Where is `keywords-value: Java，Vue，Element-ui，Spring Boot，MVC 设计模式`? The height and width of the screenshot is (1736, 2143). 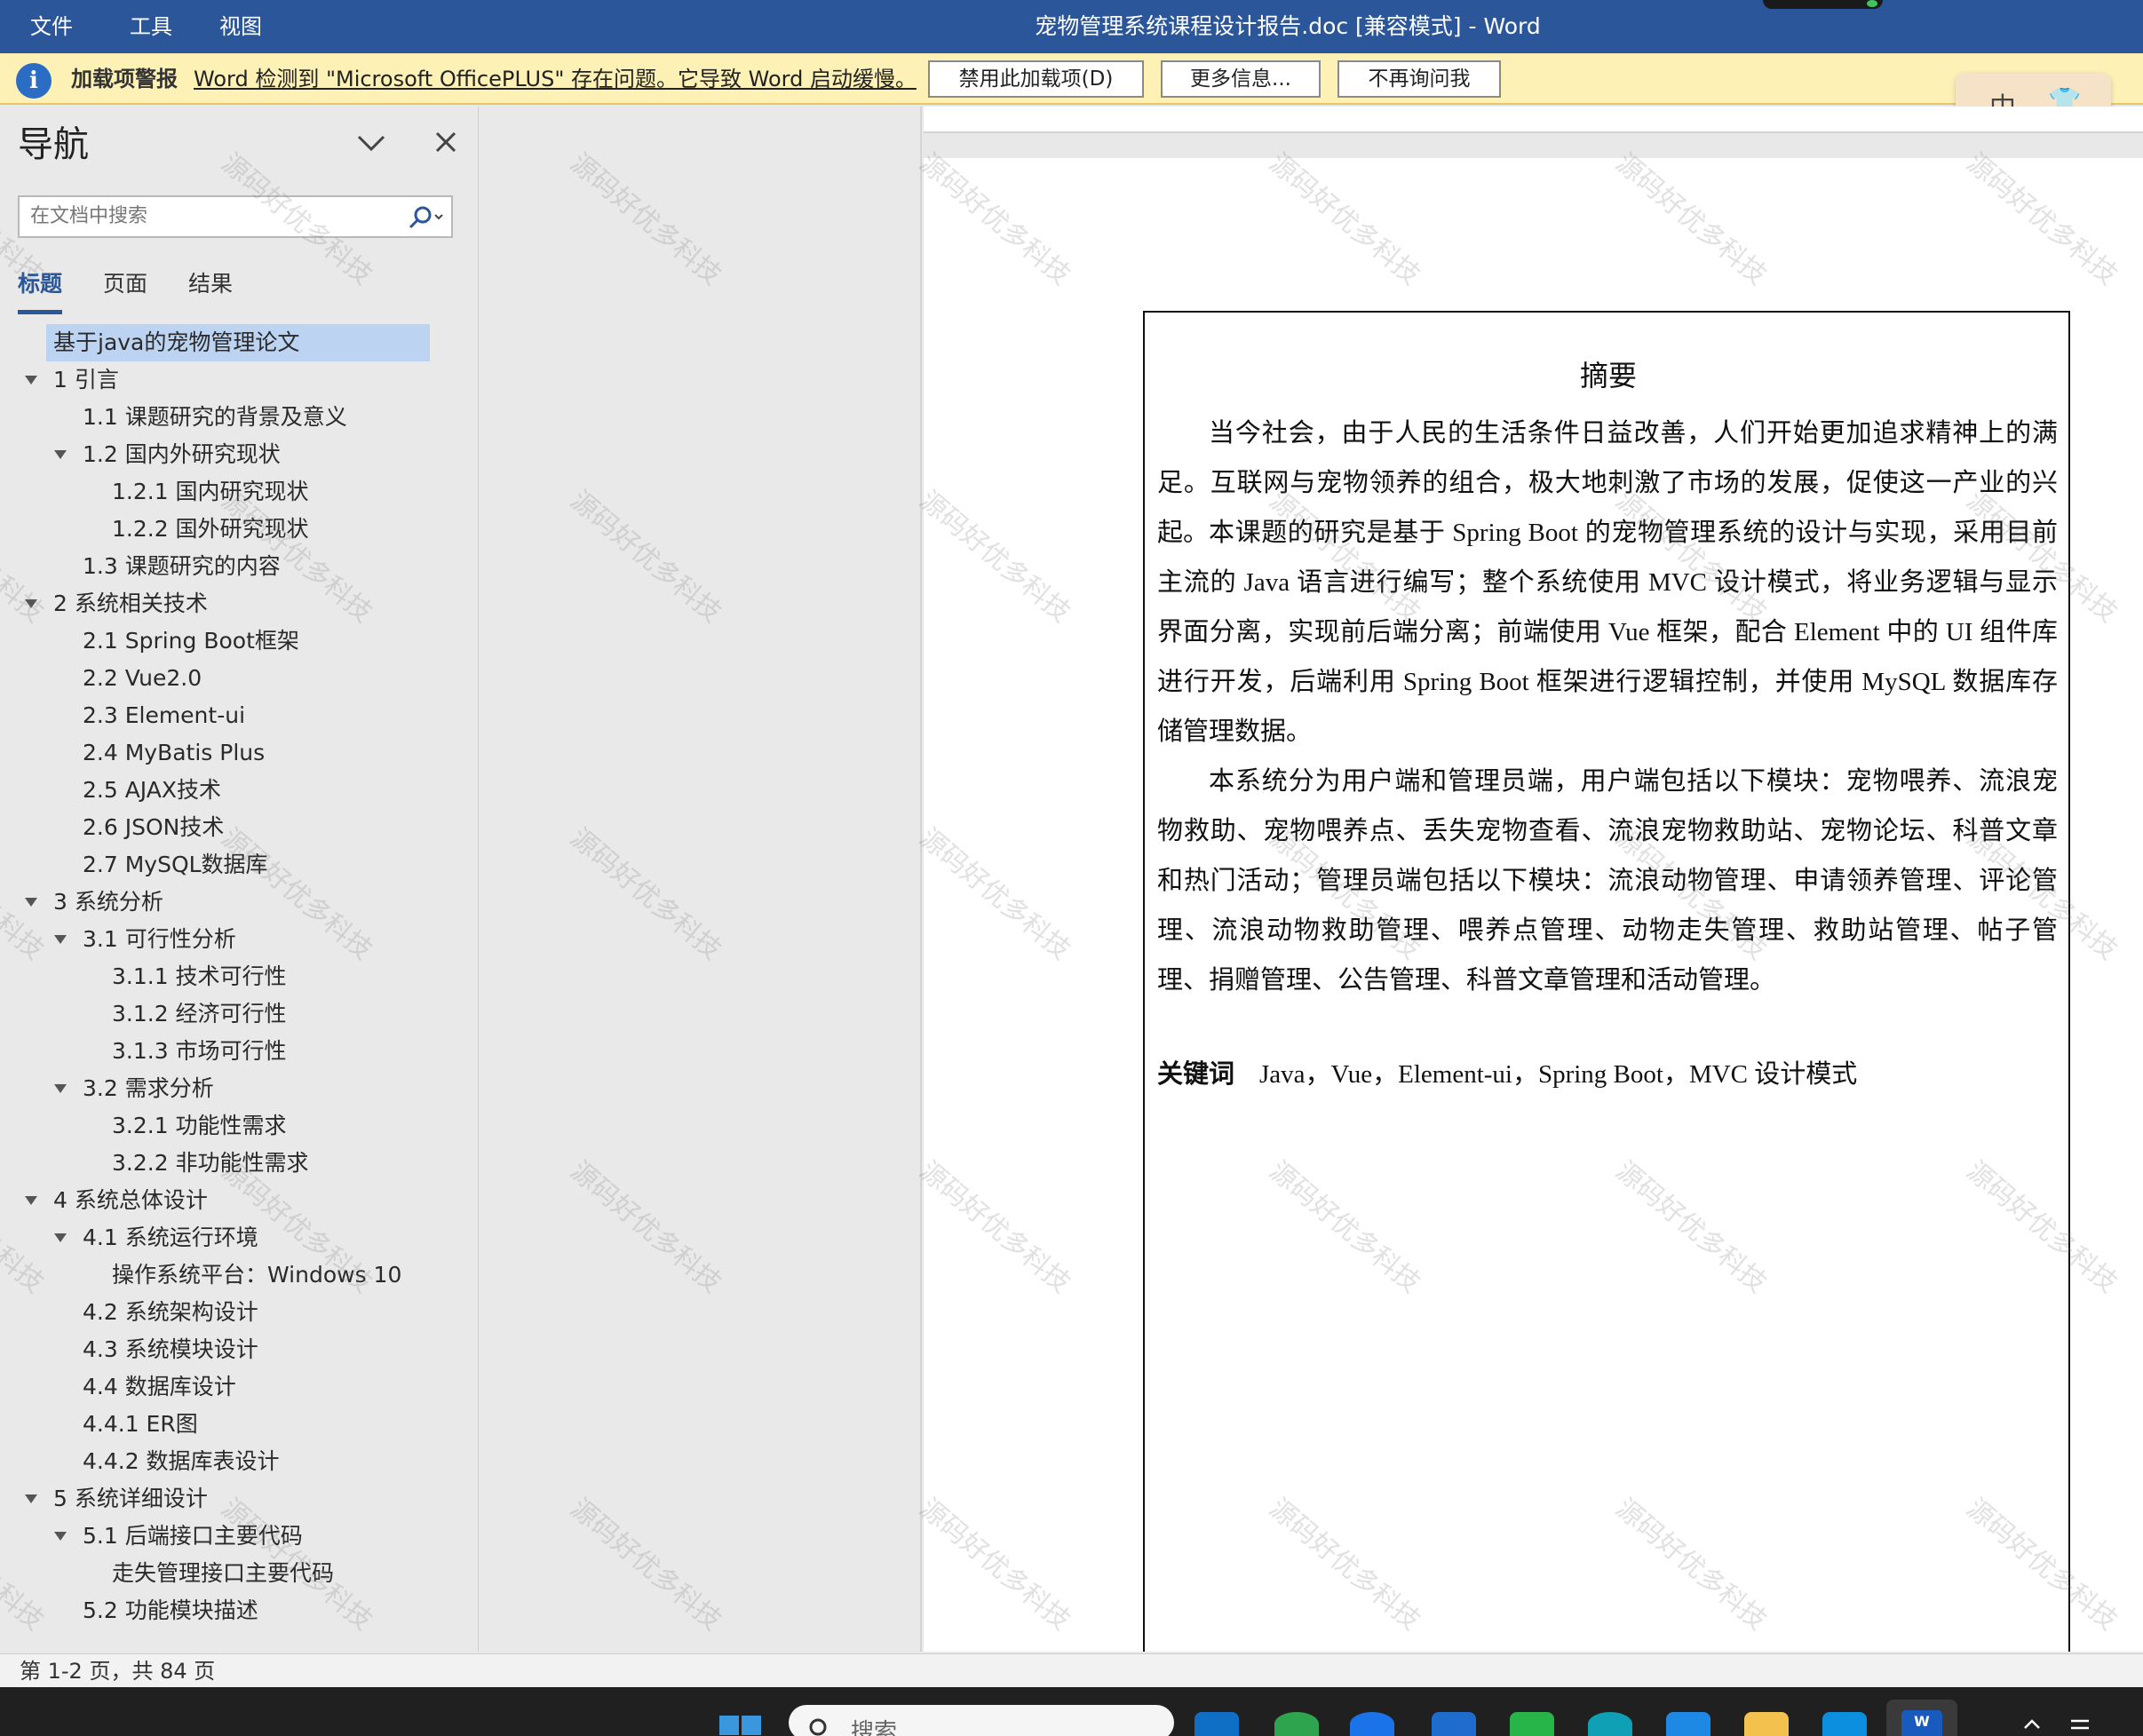
keywords-value: Java，Vue，Element-ui，Spring Boot，MVC 设计模式 is located at coordinates (1558, 1074).